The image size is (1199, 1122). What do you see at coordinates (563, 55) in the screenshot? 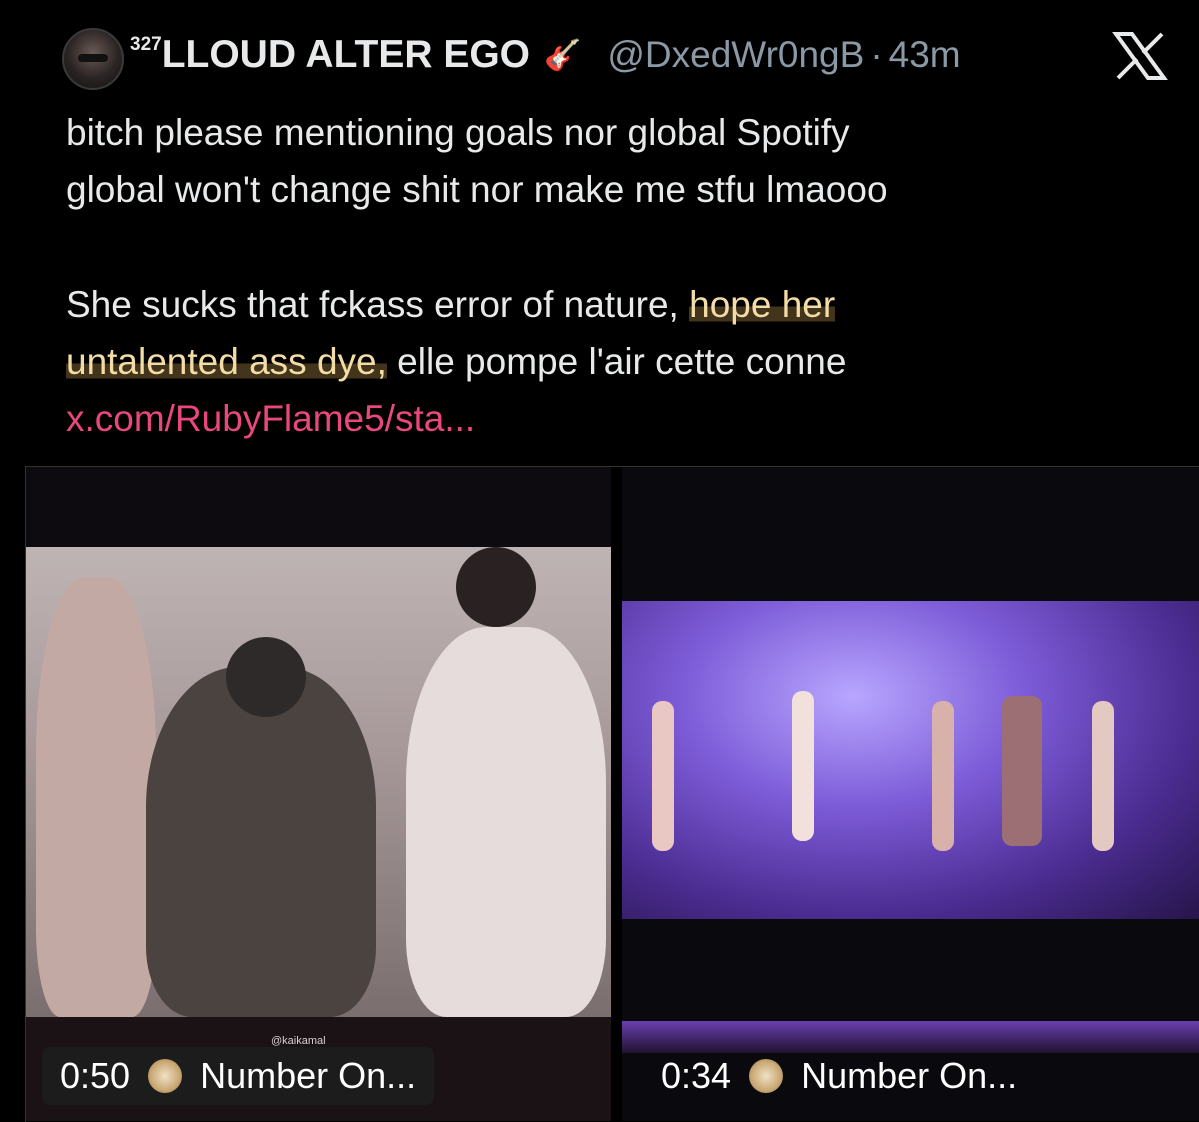
I see `guitar-icon: 🎸` at bounding box center [563, 55].